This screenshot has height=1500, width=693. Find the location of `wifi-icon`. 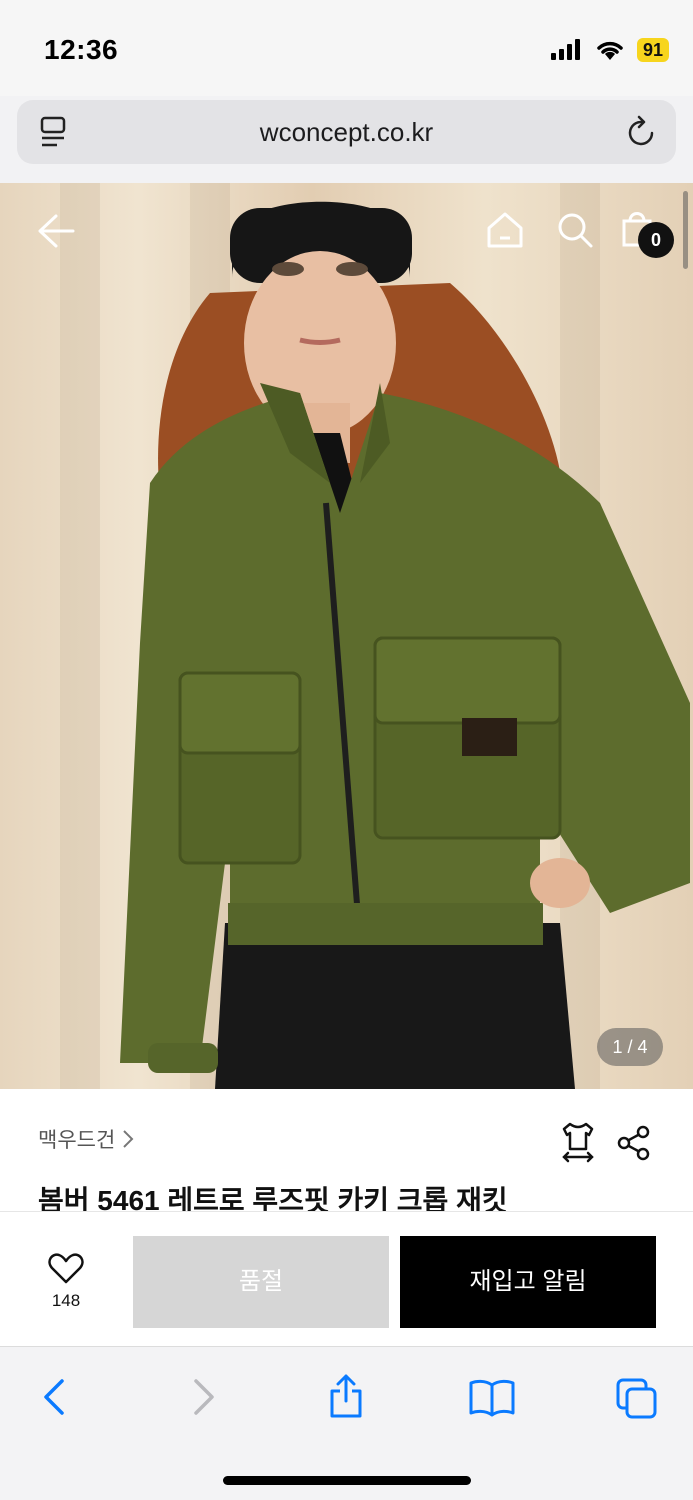

wifi-icon is located at coordinates (610, 50).